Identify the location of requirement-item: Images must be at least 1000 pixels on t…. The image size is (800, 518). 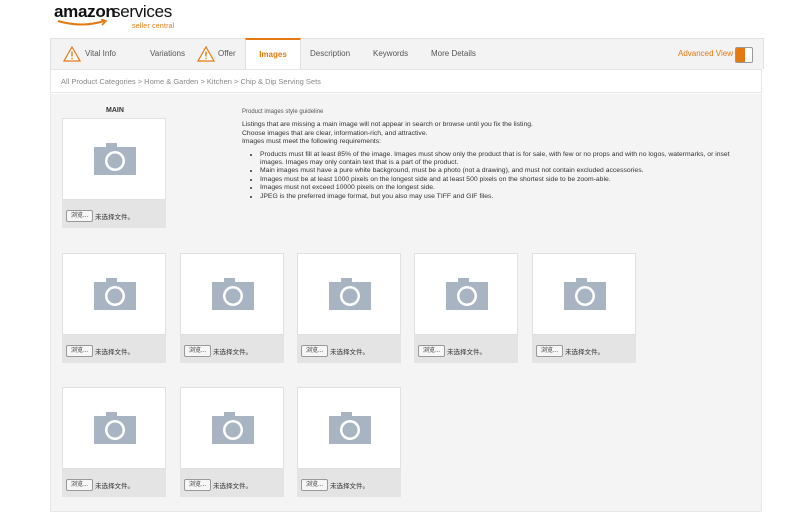
(496, 180).